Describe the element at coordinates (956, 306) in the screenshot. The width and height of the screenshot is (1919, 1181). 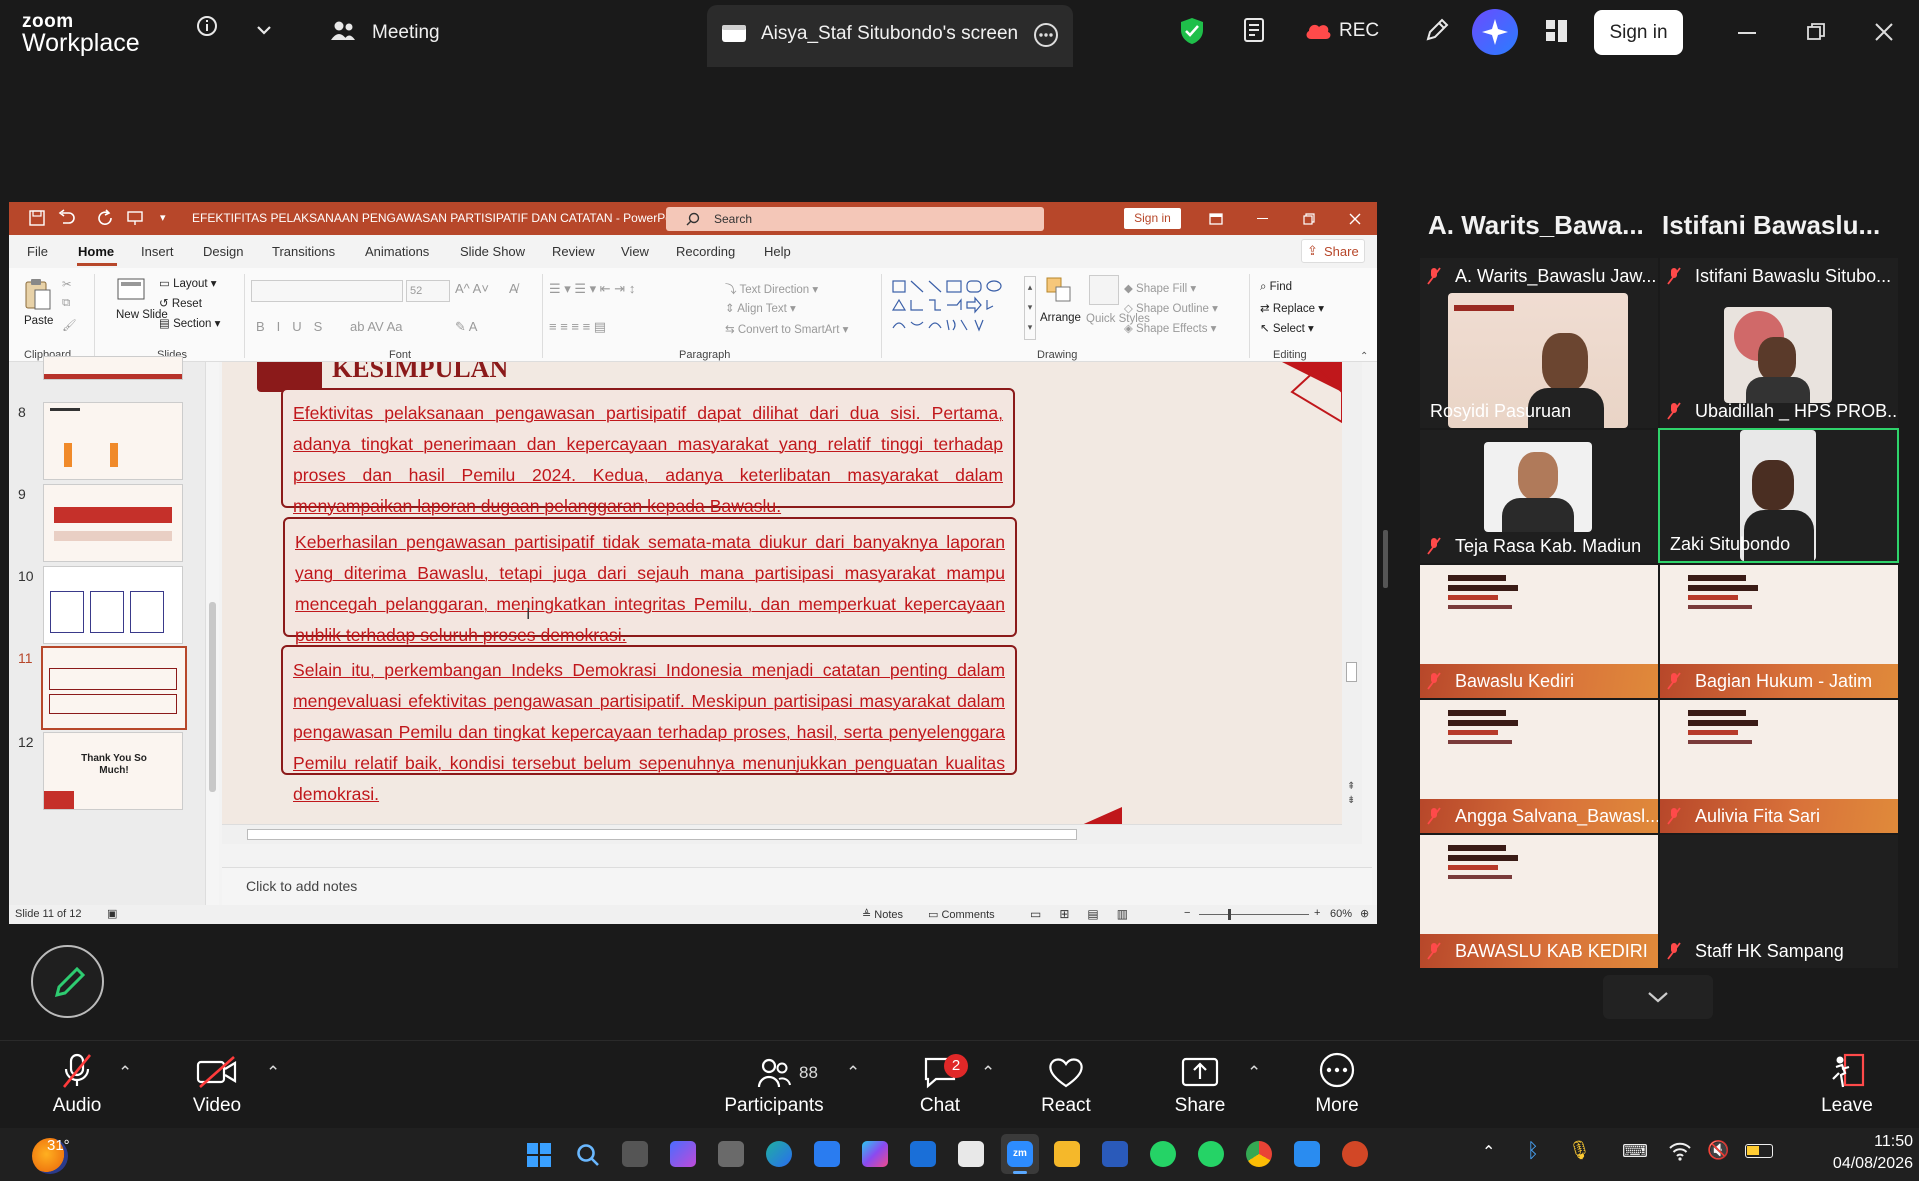
I see `shapes-gallery` at that location.